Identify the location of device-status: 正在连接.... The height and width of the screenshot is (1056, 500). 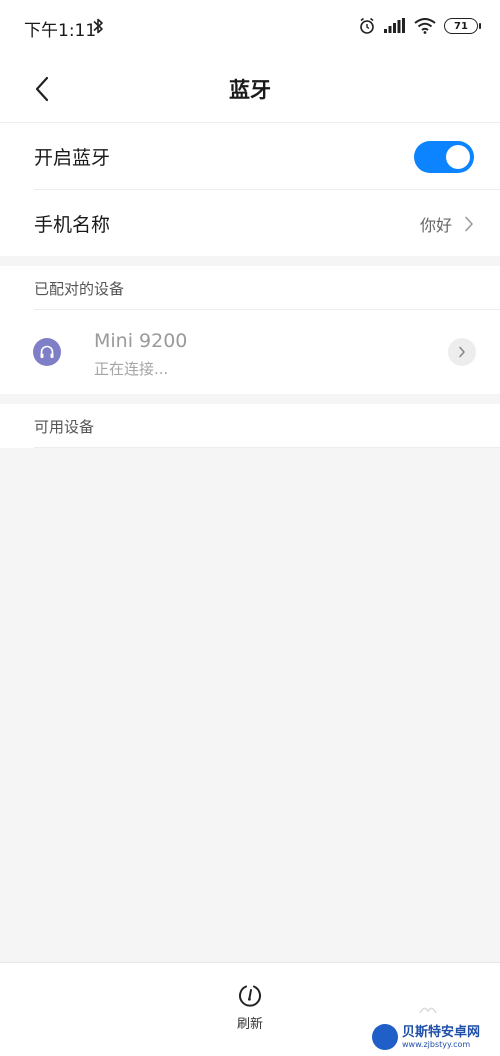
(131, 369).